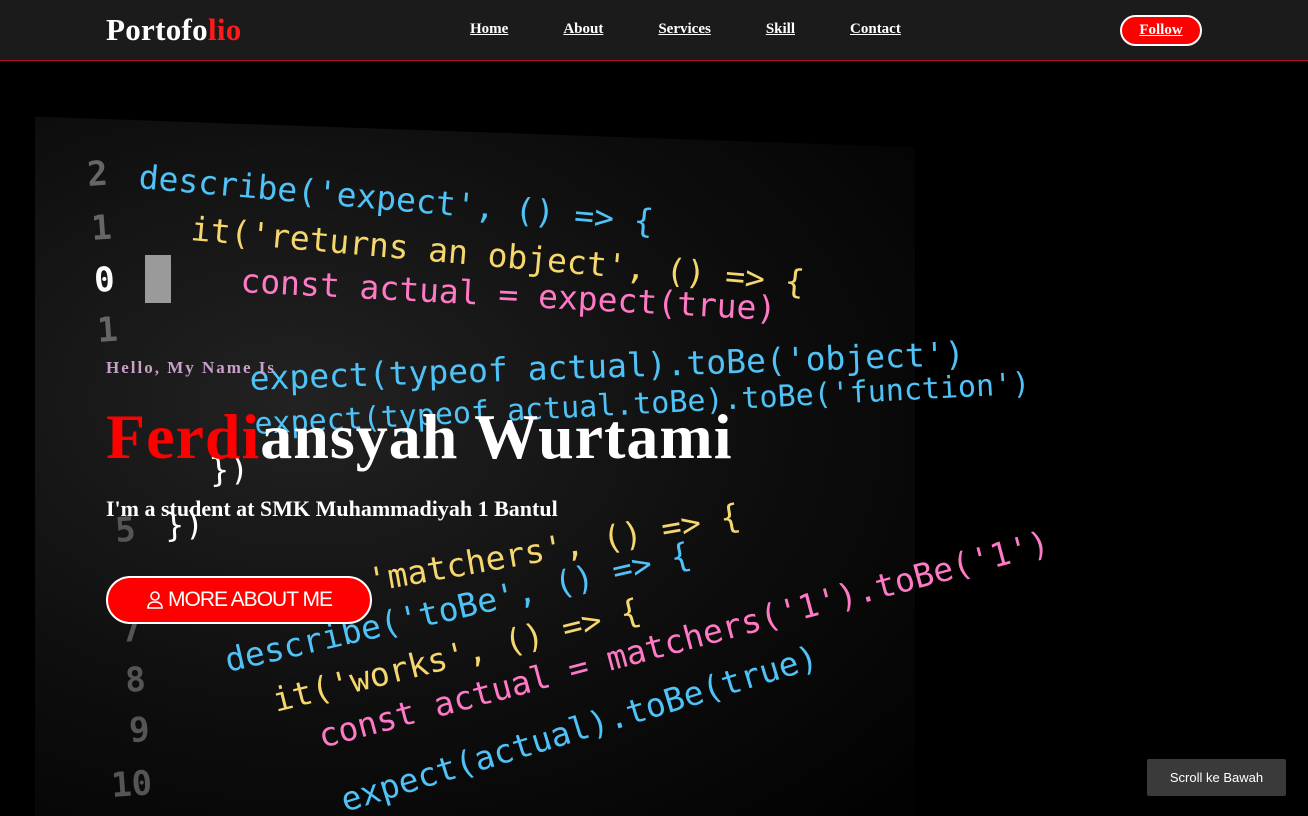 This screenshot has height=816, width=1308. Describe the element at coordinates (684, 29) in the screenshot. I see `nav-link-services: Services` at that location.